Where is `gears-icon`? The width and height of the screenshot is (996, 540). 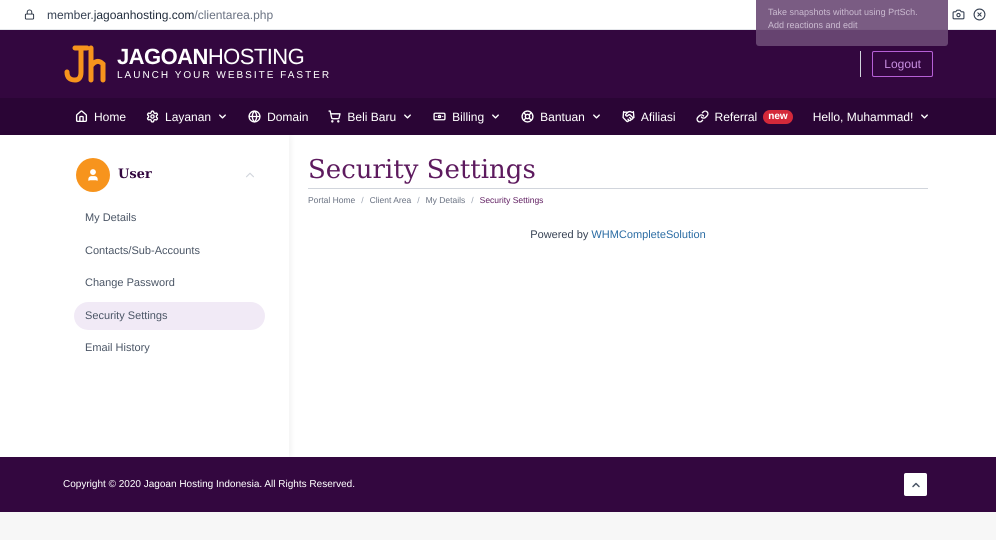
gears-icon is located at coordinates (153, 116).